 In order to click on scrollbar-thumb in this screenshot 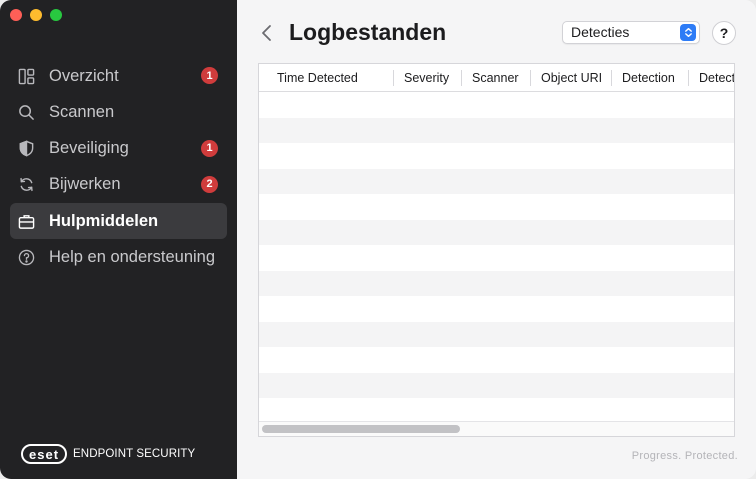, I will do `click(361, 429)`.